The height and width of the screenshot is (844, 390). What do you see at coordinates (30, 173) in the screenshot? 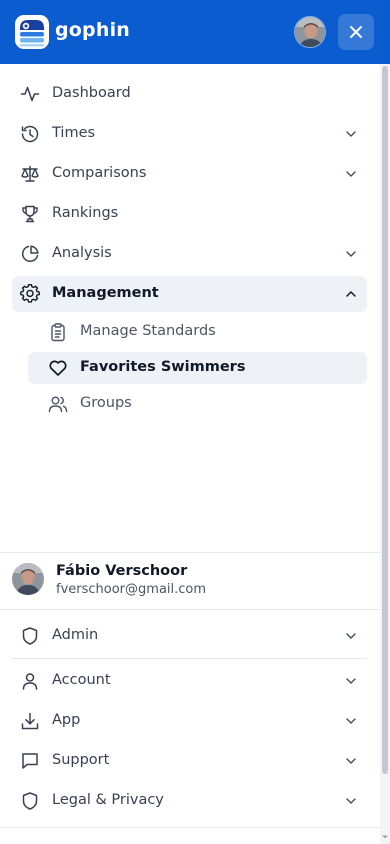
I see `scale-icon` at bounding box center [30, 173].